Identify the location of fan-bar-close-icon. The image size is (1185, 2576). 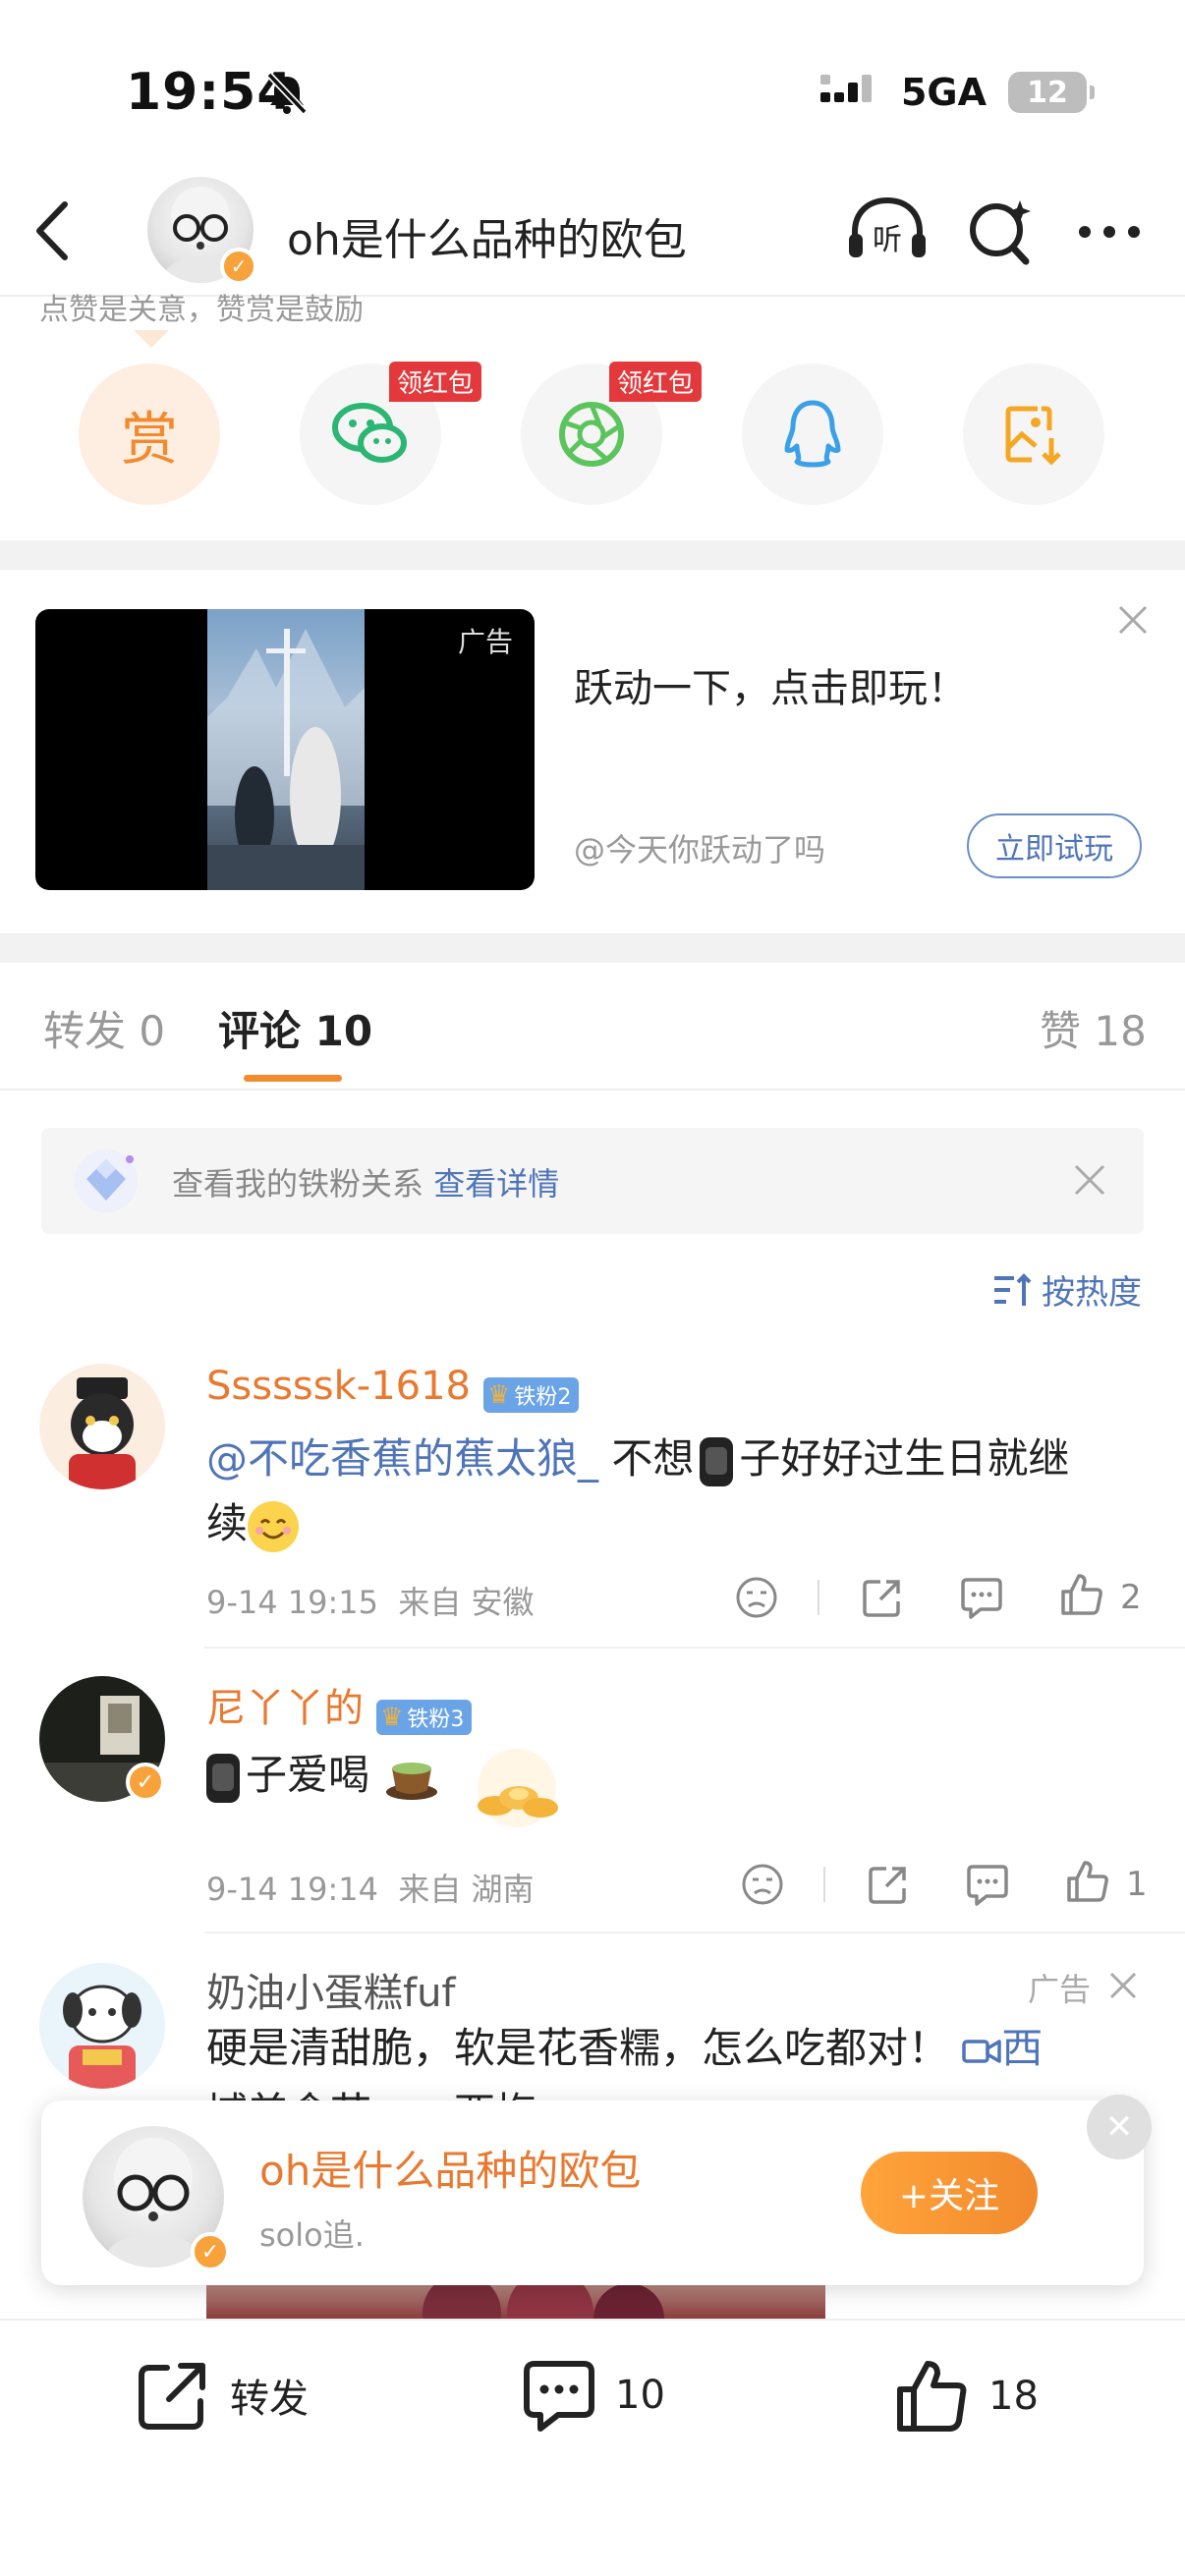
(1089, 1180).